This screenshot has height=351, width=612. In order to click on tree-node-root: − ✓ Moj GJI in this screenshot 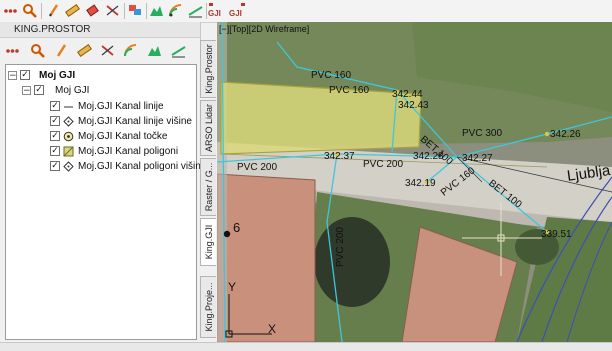, I will do `click(41, 75)`.